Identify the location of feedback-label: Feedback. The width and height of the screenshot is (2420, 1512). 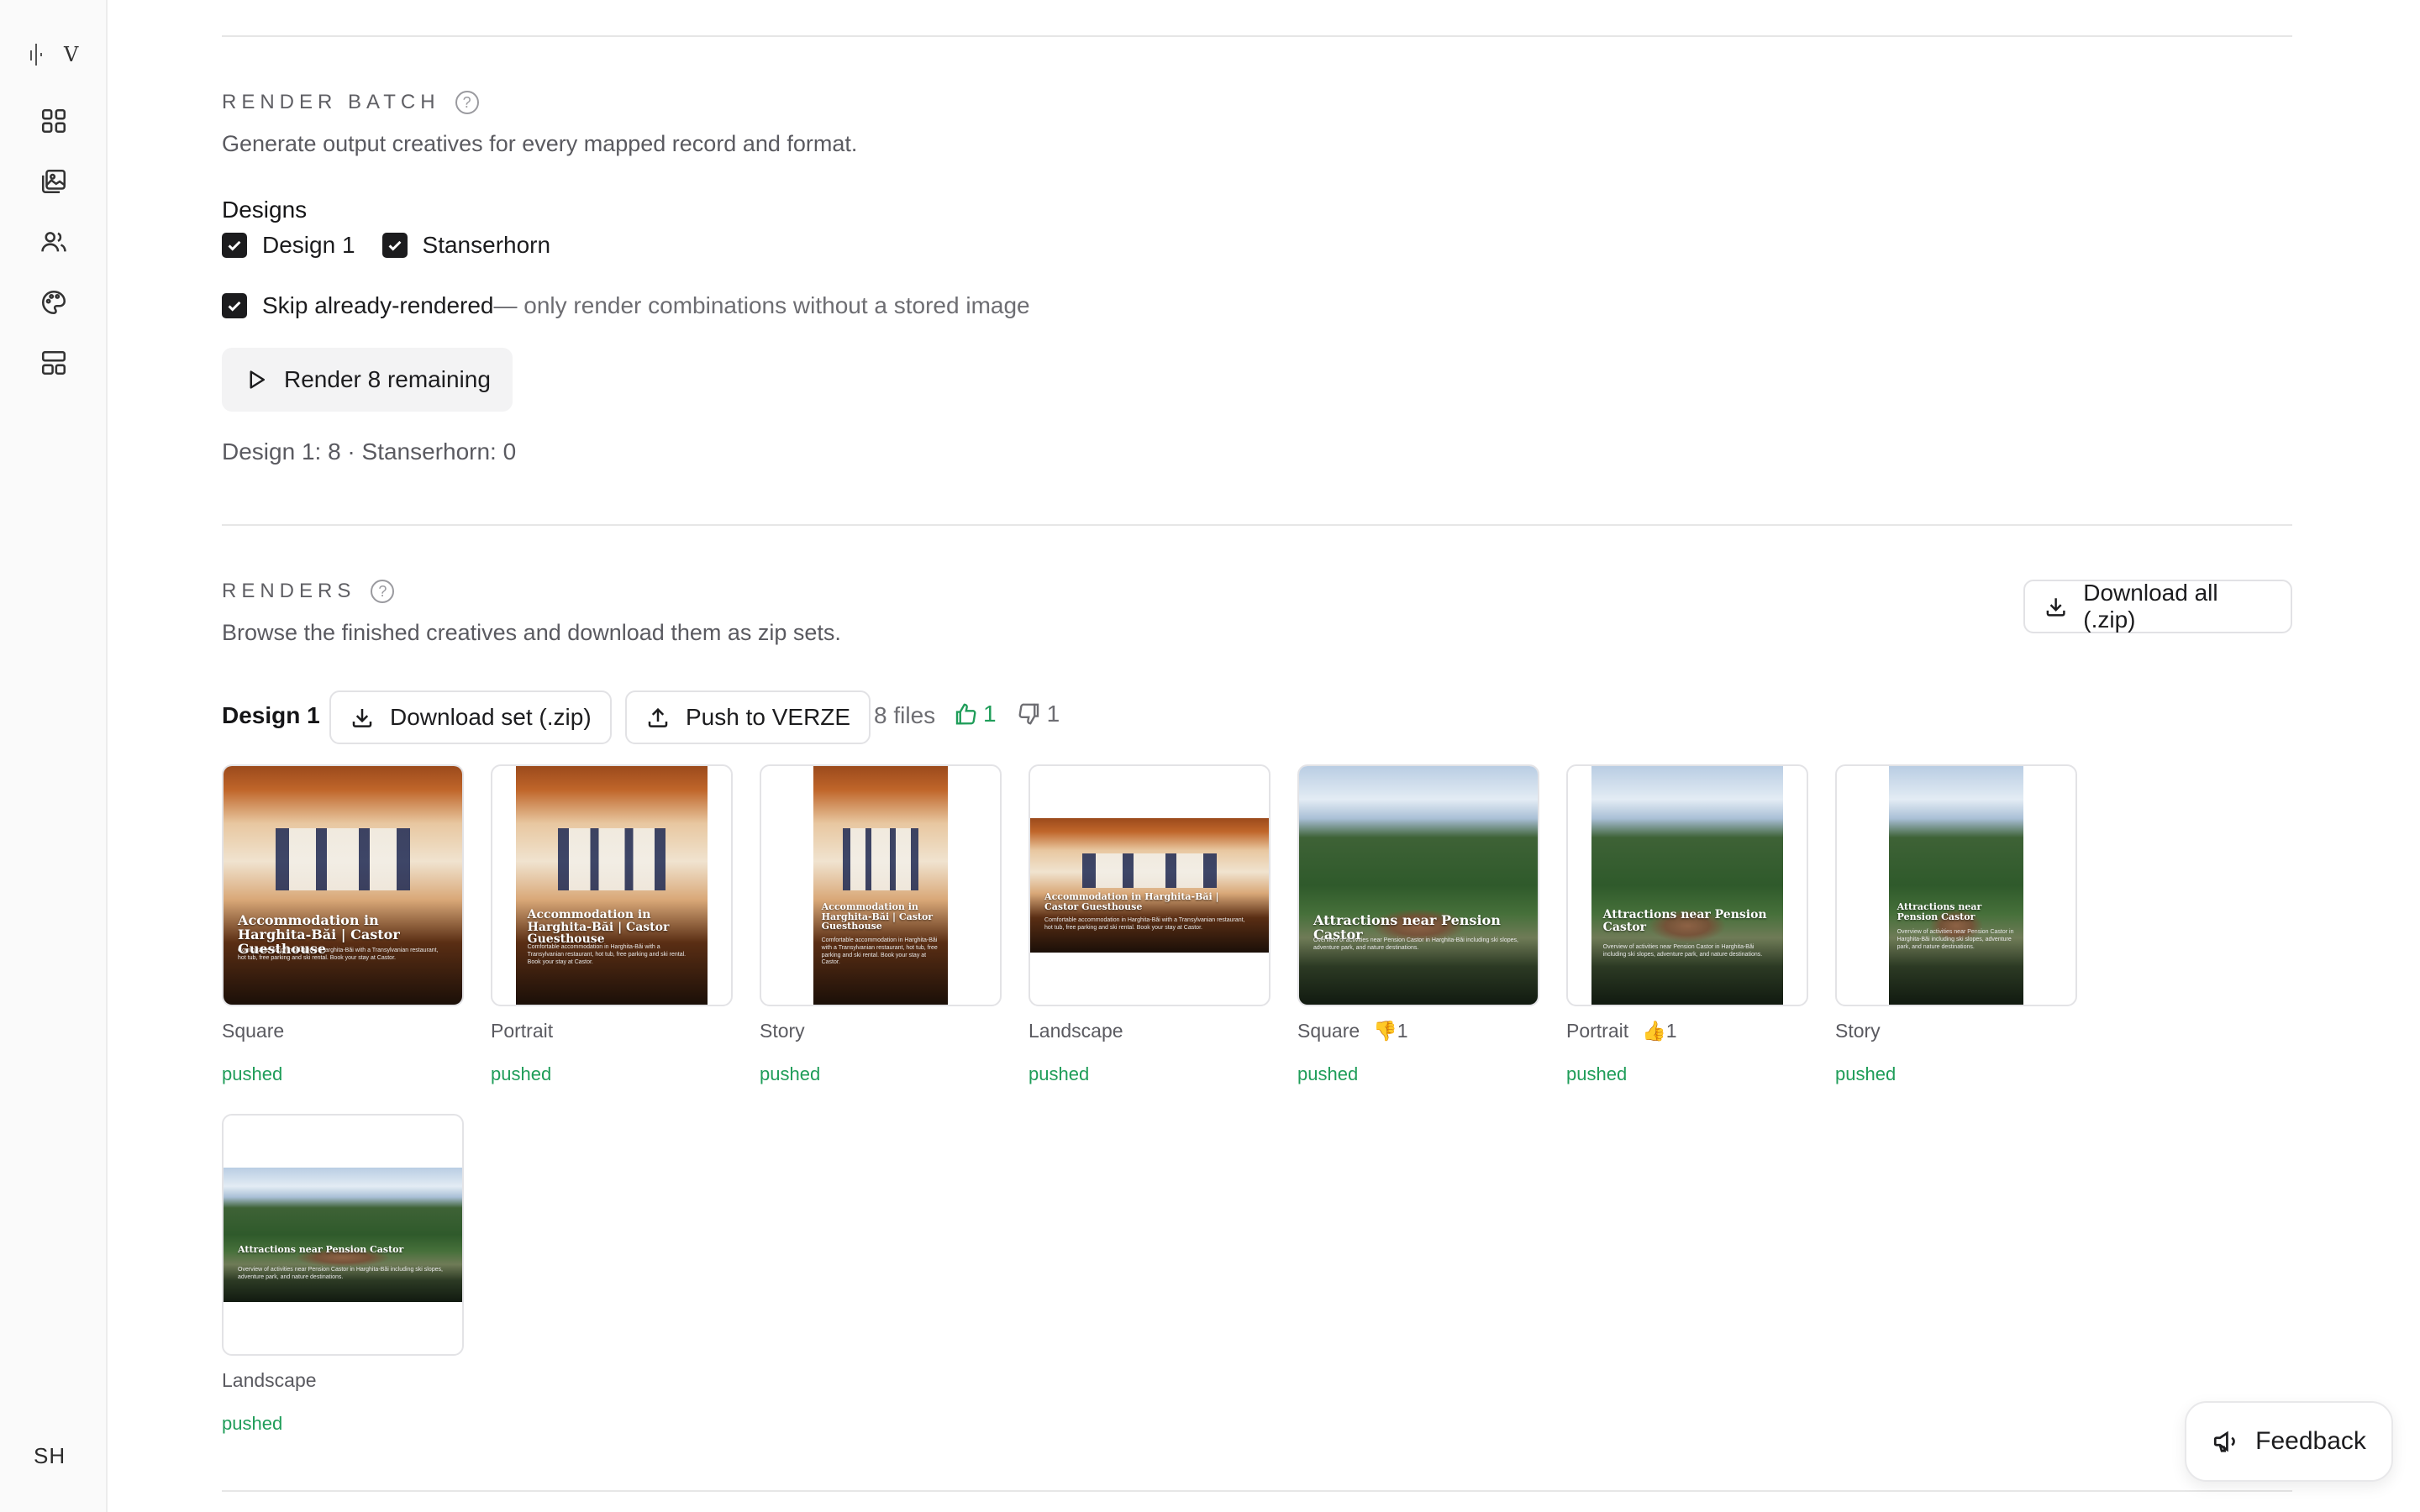
(2310, 1441).